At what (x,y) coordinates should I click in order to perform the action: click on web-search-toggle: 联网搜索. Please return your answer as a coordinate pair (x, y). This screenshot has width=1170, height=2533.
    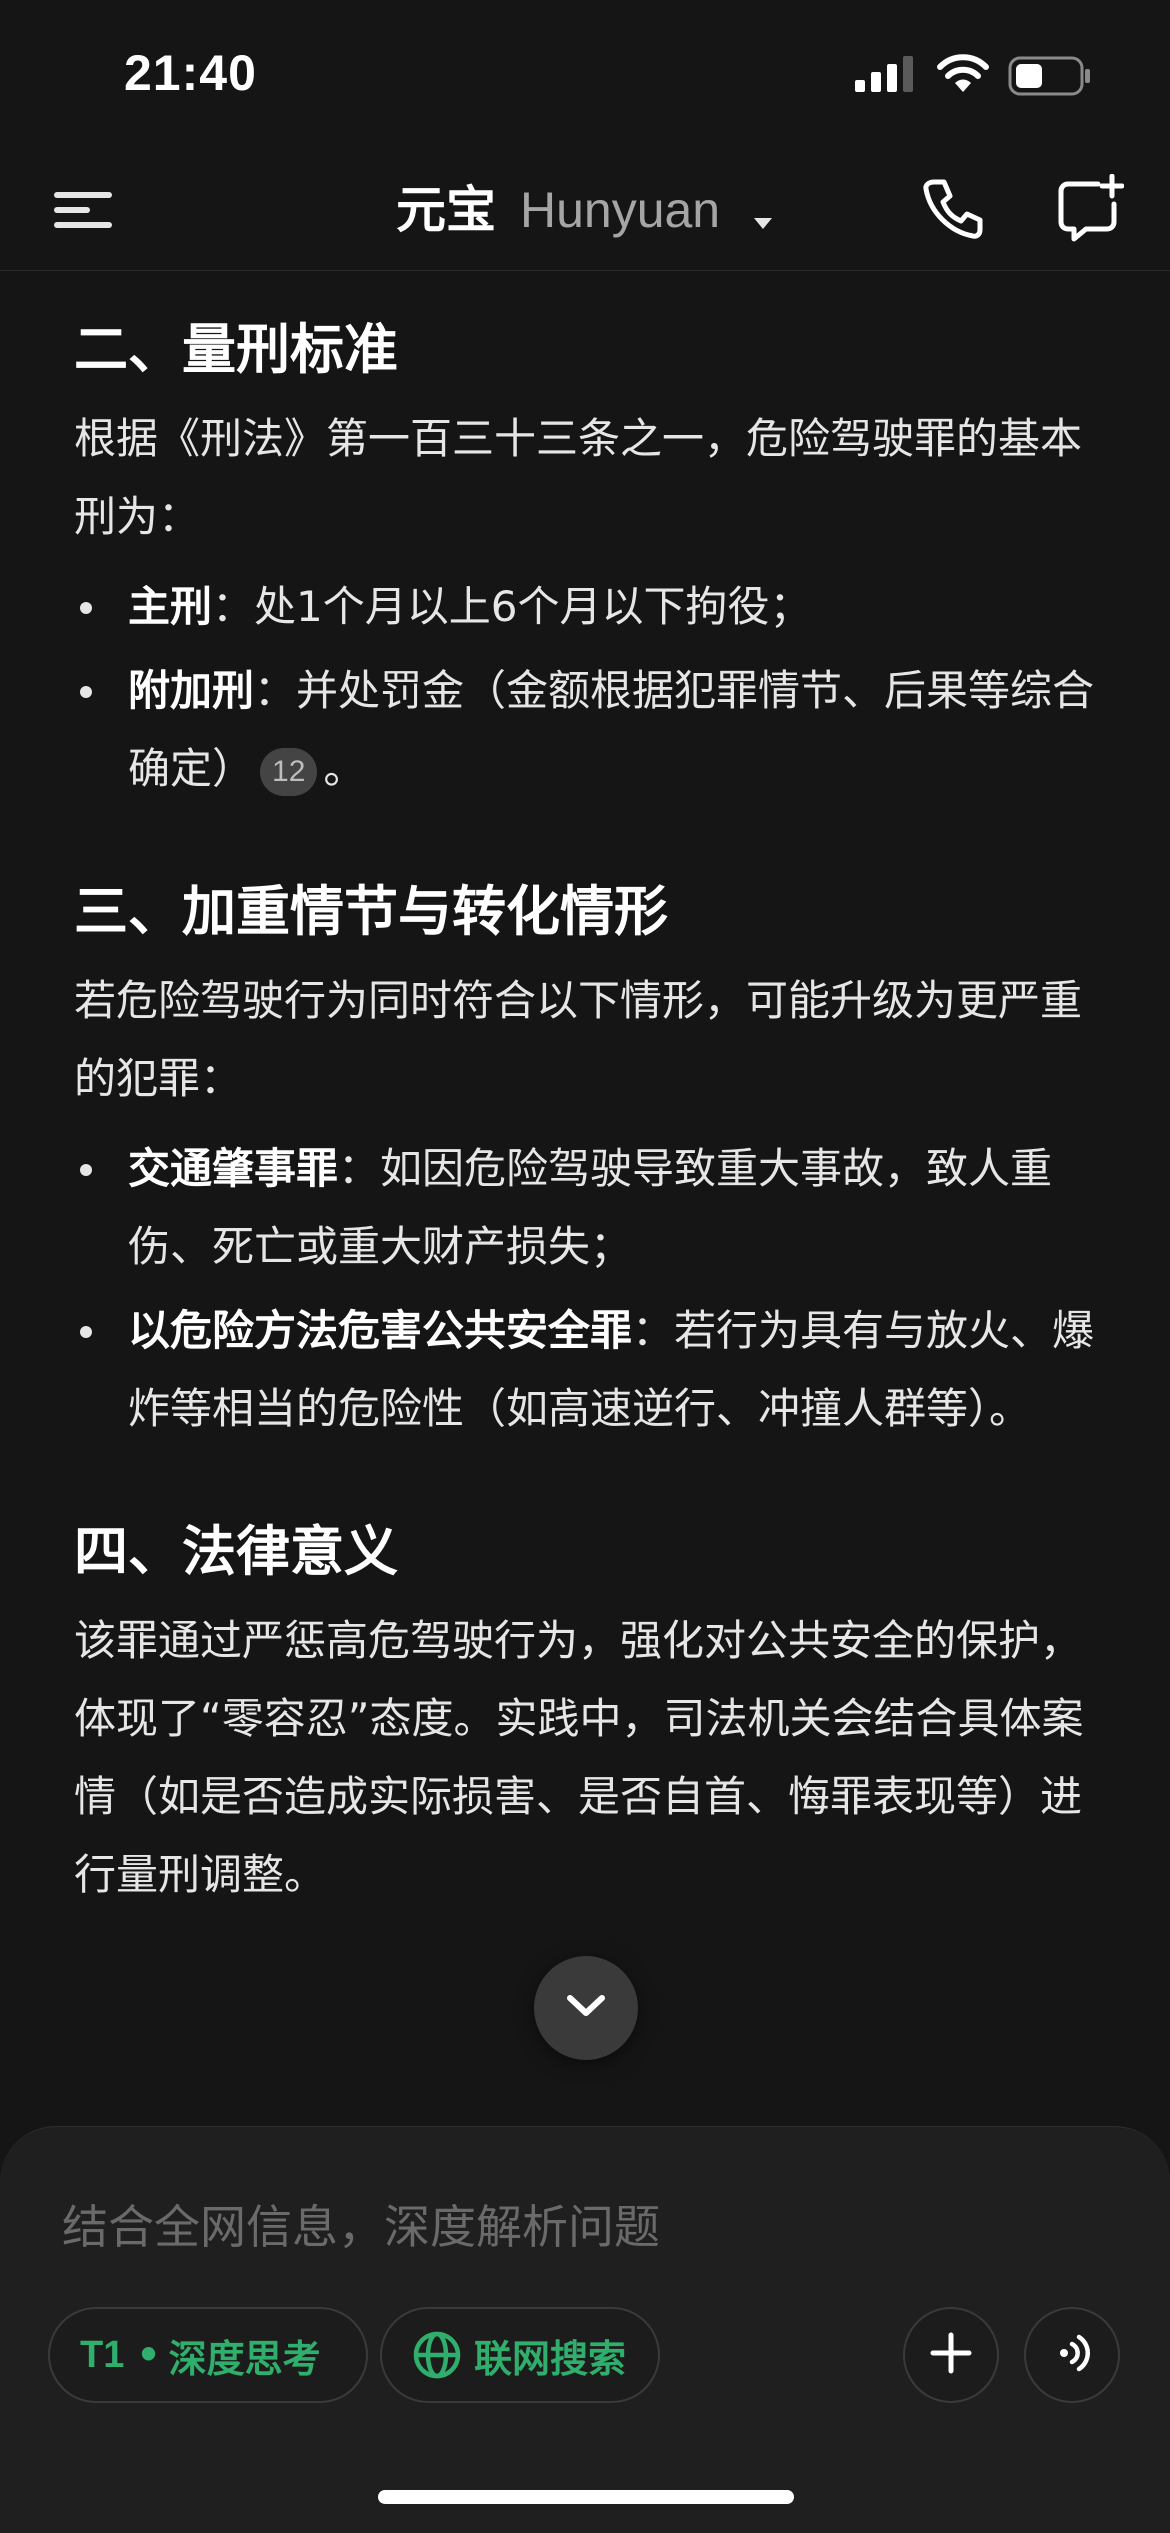
    Looking at the image, I should click on (520, 2355).